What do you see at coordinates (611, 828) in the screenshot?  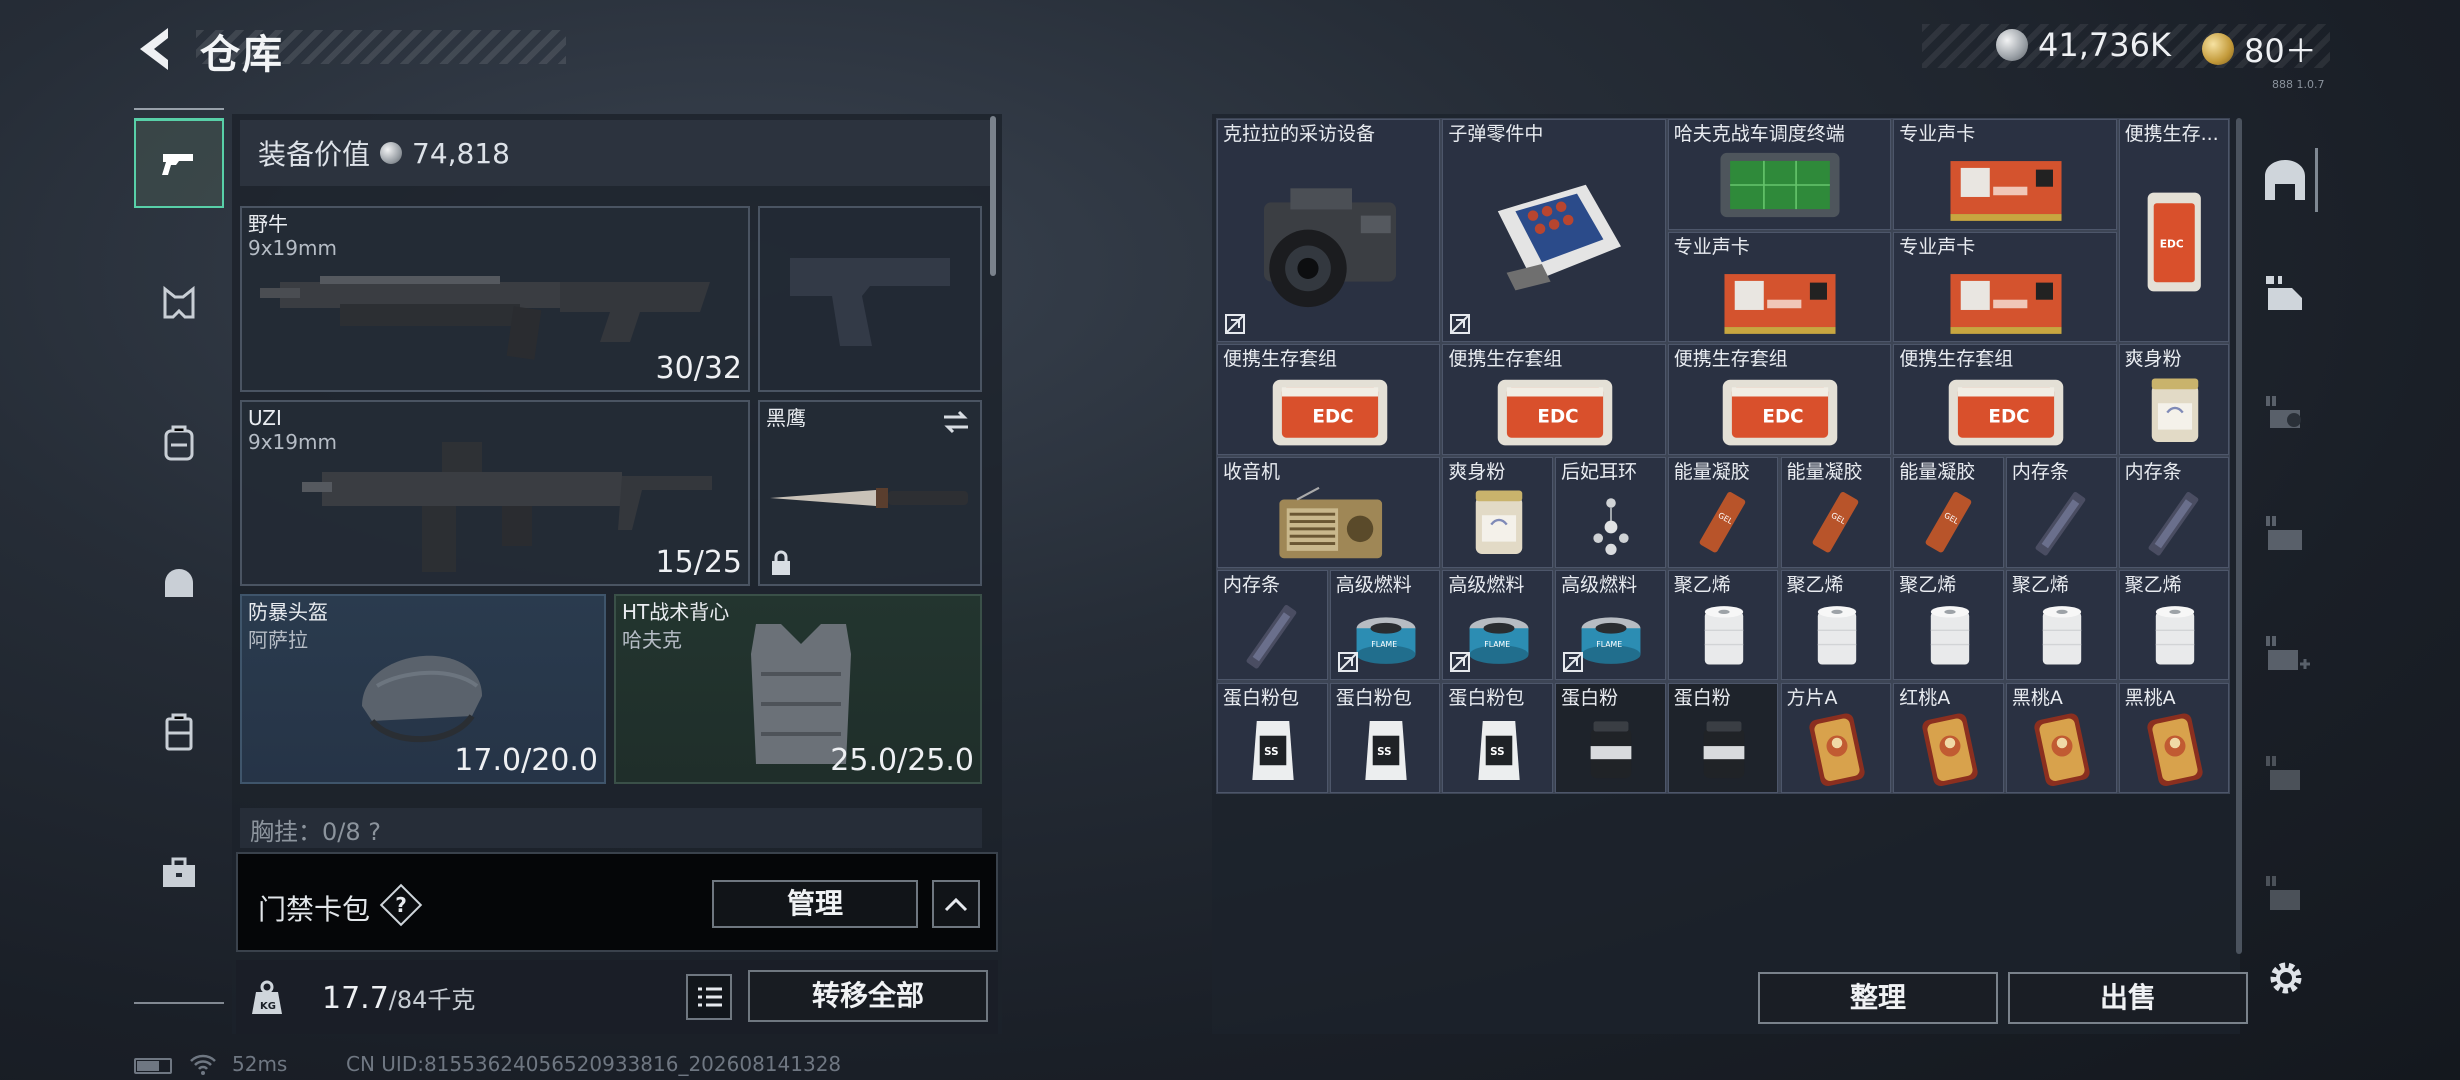 I see `chest-rig-row: 胸挂：0/8 ?` at bounding box center [611, 828].